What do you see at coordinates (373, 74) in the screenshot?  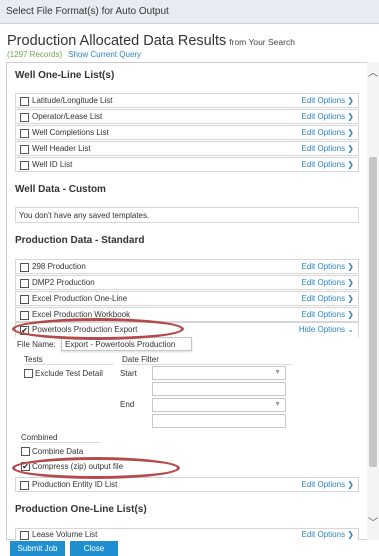 I see `scroll-up-icon: ︿` at bounding box center [373, 74].